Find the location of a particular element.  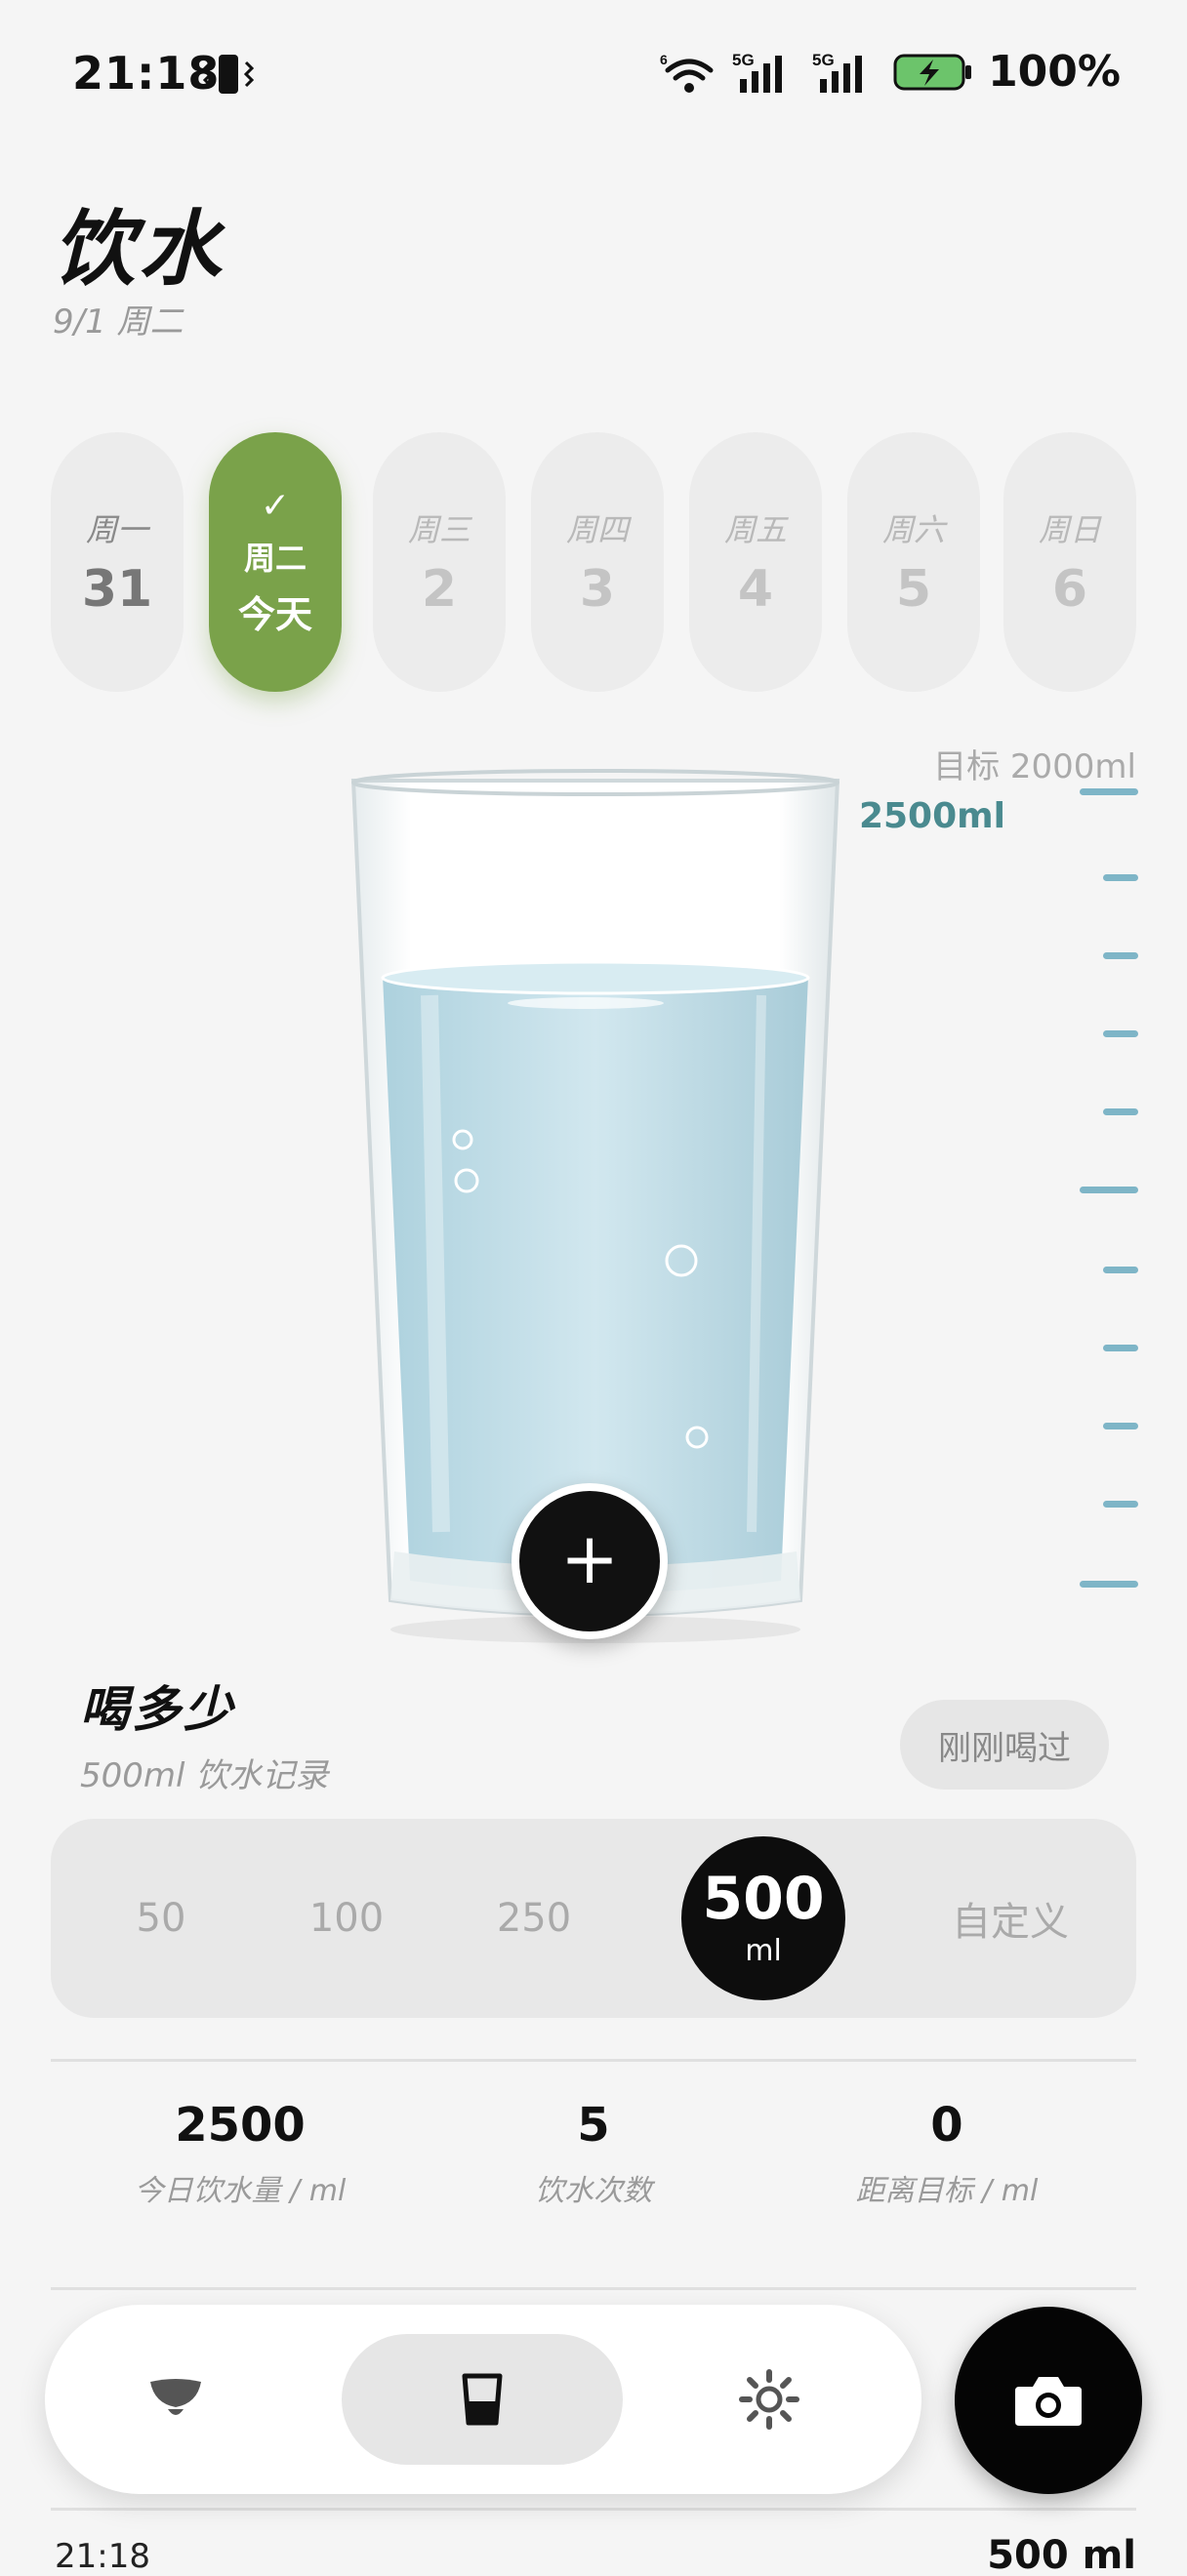

day-pill-sun: 周日 6 is located at coordinates (1069, 562).